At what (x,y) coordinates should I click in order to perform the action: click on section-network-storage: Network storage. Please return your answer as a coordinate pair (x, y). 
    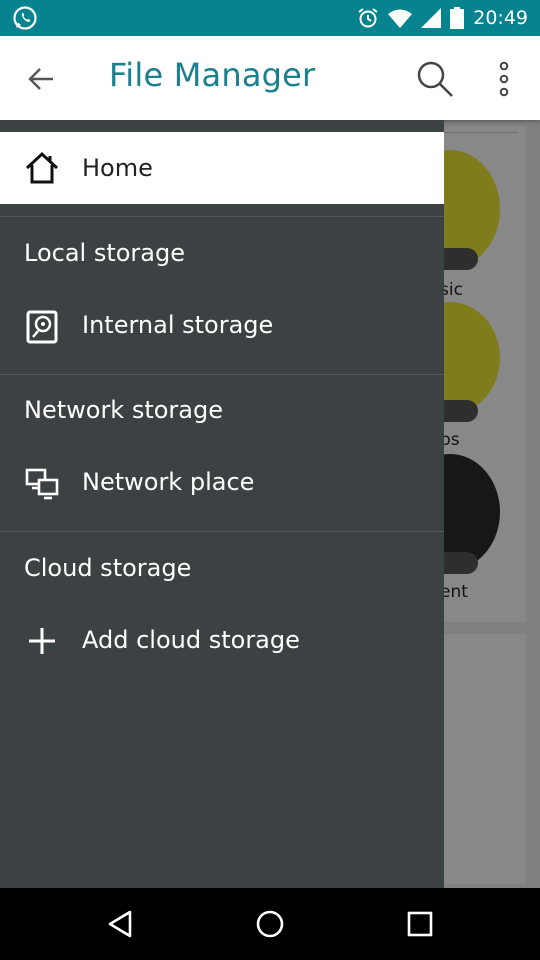
    Looking at the image, I should click on (124, 410).